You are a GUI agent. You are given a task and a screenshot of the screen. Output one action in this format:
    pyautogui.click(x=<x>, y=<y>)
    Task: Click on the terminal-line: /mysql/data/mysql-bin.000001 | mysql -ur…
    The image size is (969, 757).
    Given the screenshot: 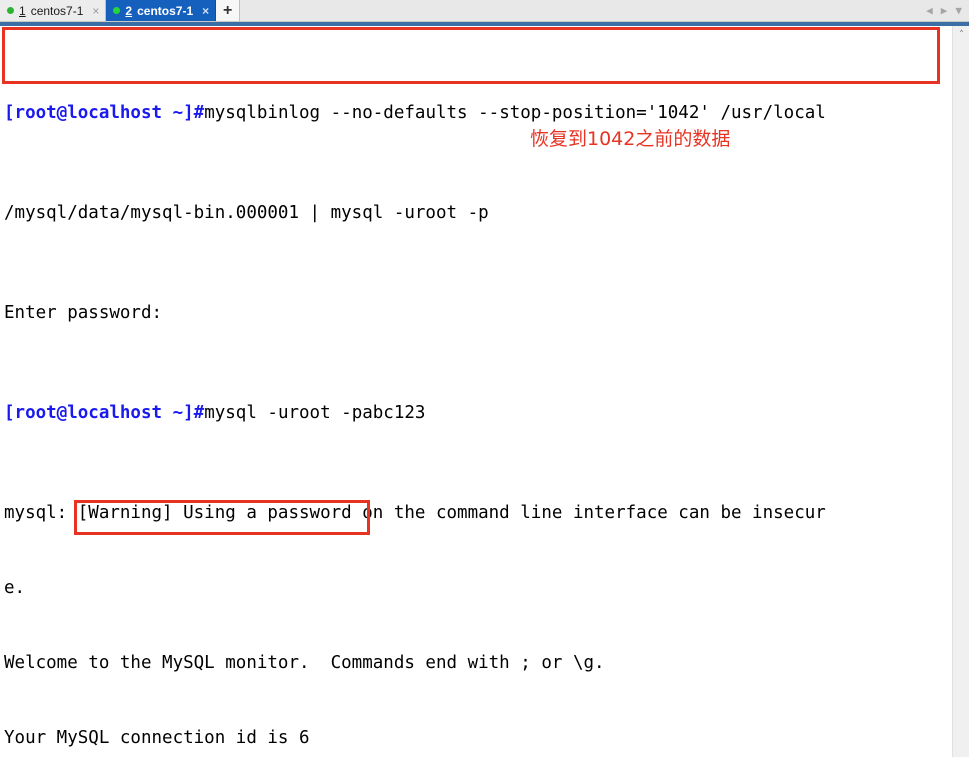 What is the action you would take?
    pyautogui.click(x=472, y=213)
    